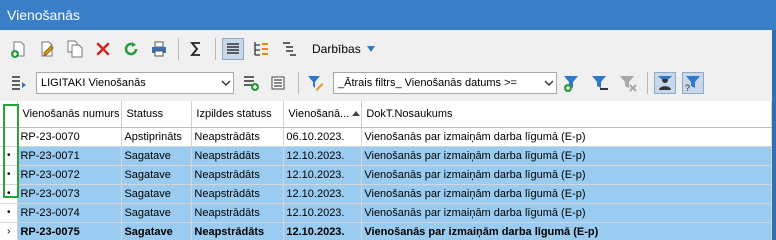  What do you see at coordinates (693, 83) in the screenshot?
I see `filter-help-icon: ?` at bounding box center [693, 83].